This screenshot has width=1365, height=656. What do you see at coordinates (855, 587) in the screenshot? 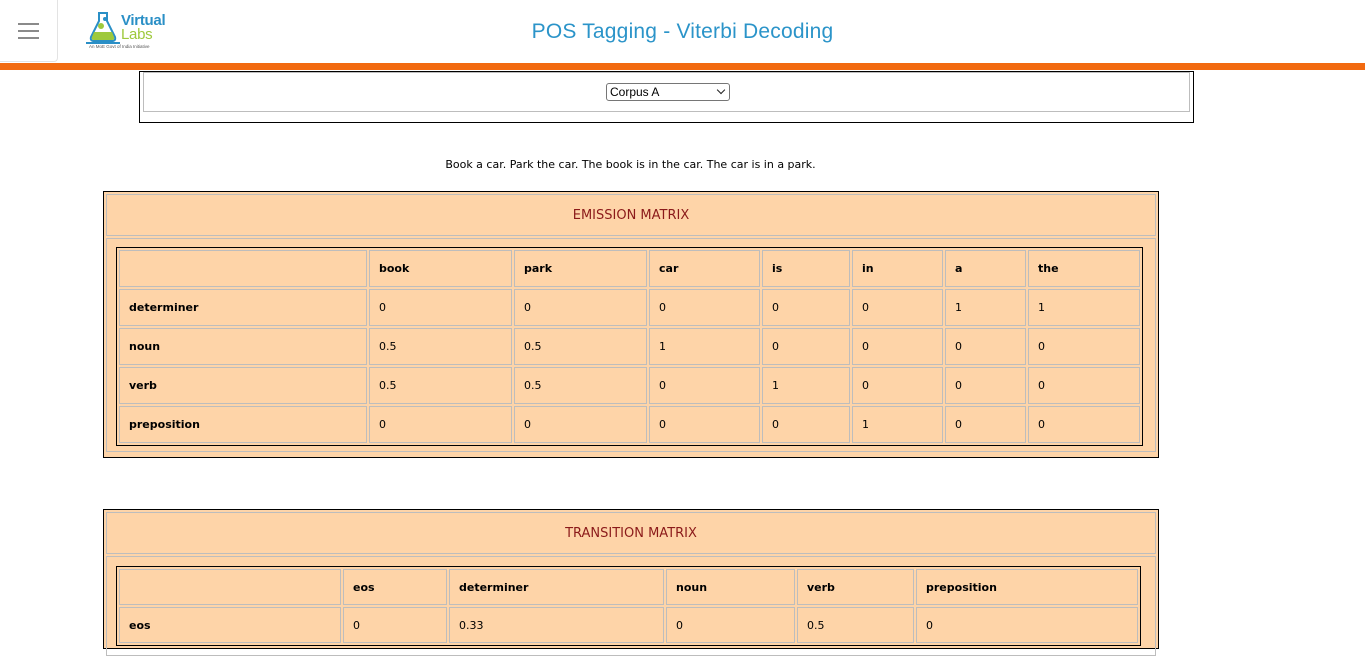
I see `table-header-cell: verb` at bounding box center [855, 587].